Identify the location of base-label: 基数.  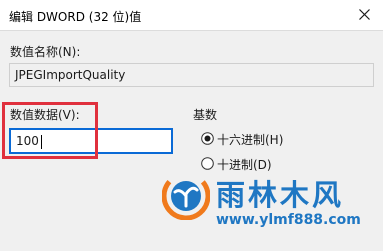
(205, 115).